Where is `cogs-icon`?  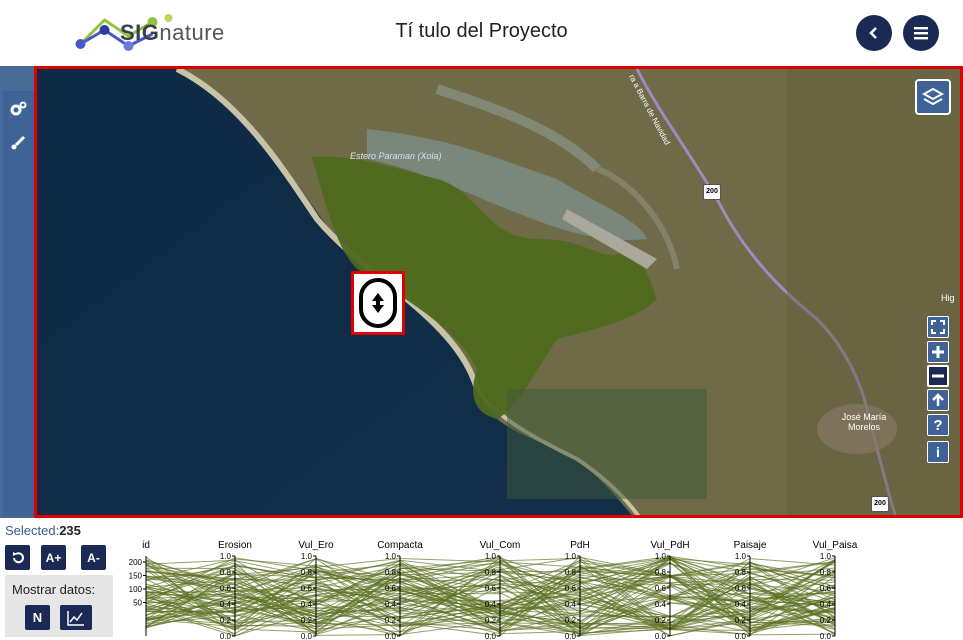 cogs-icon is located at coordinates (18, 109).